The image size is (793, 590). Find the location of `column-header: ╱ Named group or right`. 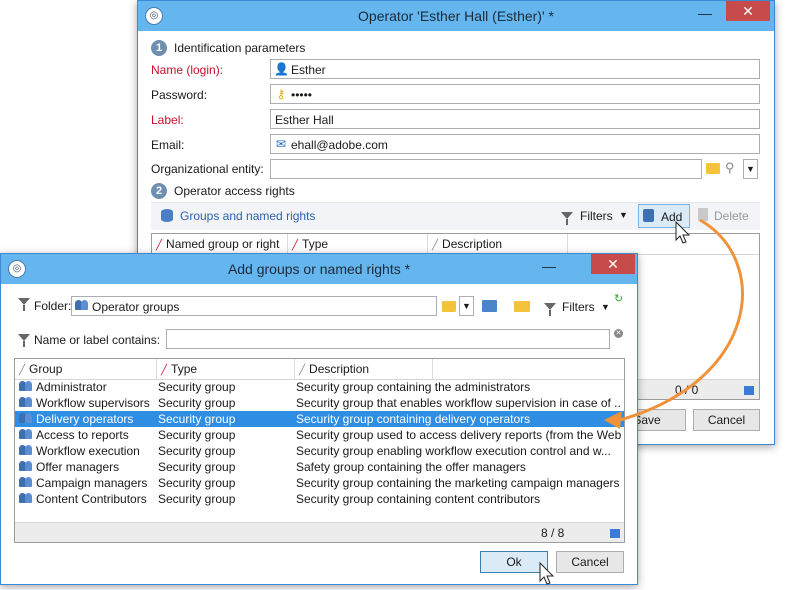

column-header: ╱ Named group or right is located at coordinates (220, 244).